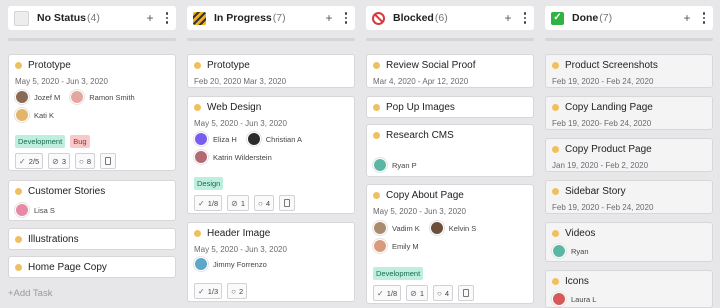 This screenshot has width=720, height=308. I want to click on comments-metric: ○ 8, so click(85, 161).